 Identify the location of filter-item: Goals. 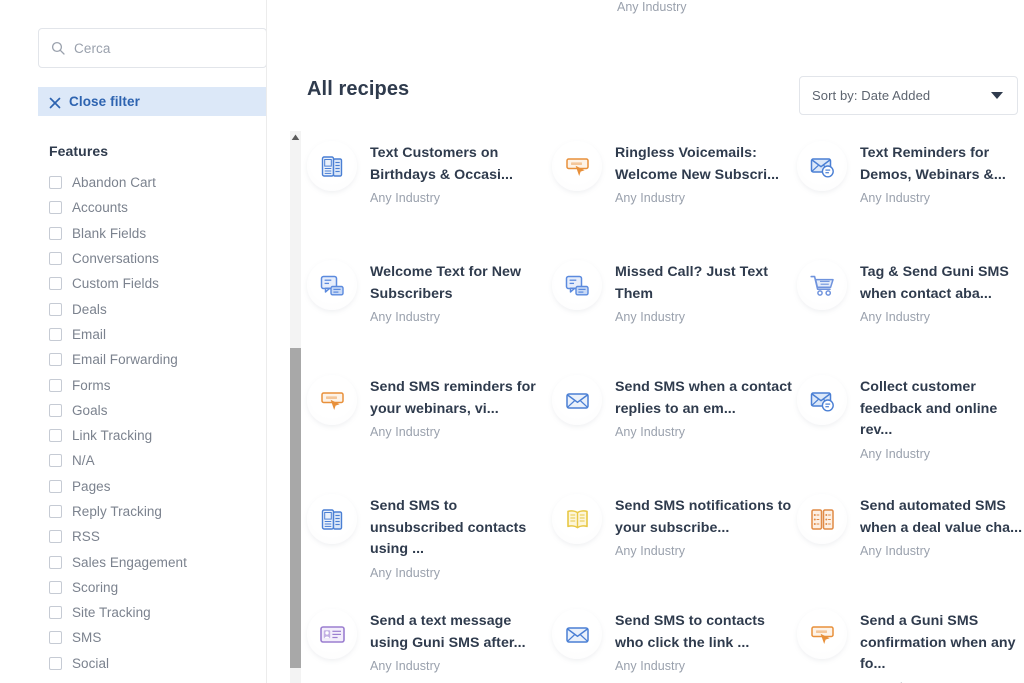
(158, 410).